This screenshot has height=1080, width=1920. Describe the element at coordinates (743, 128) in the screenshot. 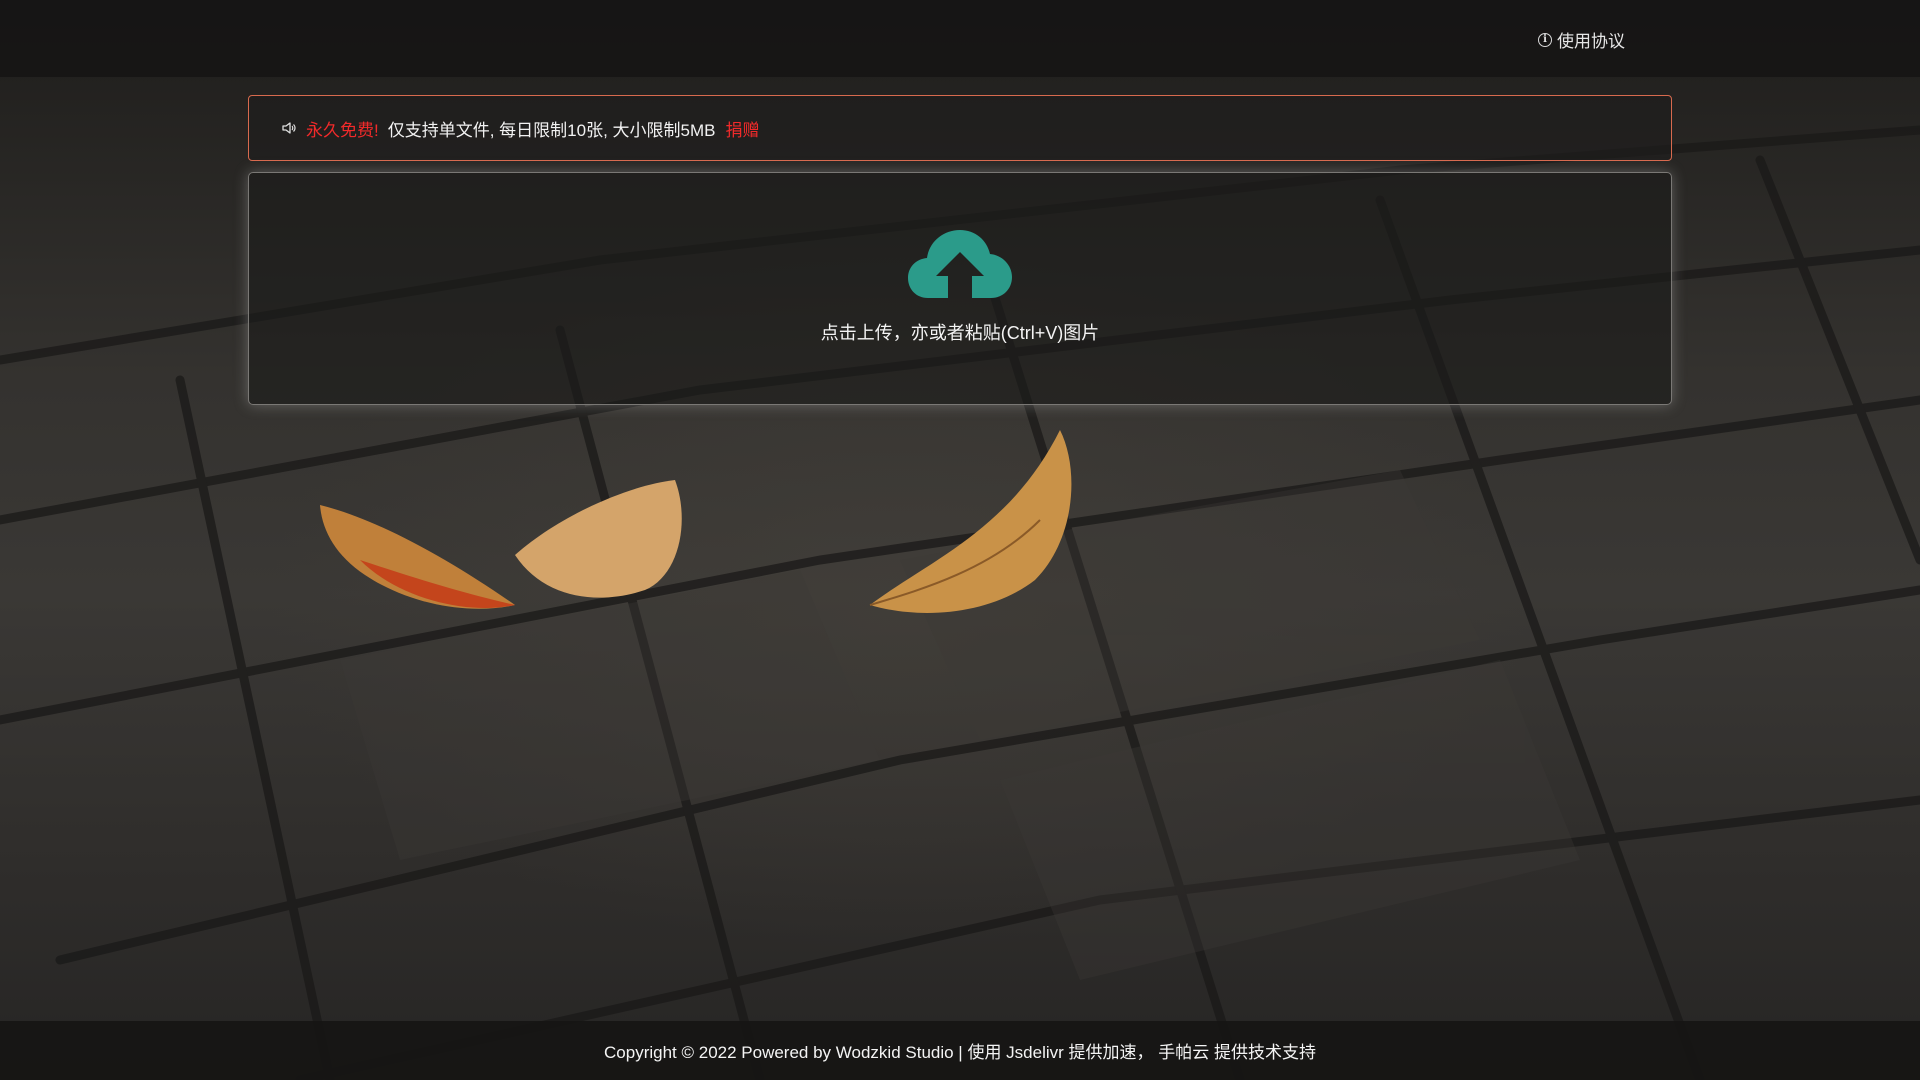

I see `donate-link: 捐赠` at that location.